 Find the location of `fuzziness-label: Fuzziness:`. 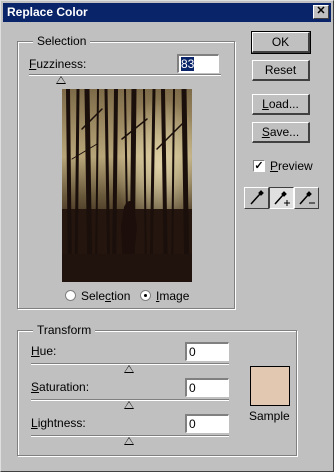

fuzziness-label: Fuzziness: is located at coordinates (58, 64).